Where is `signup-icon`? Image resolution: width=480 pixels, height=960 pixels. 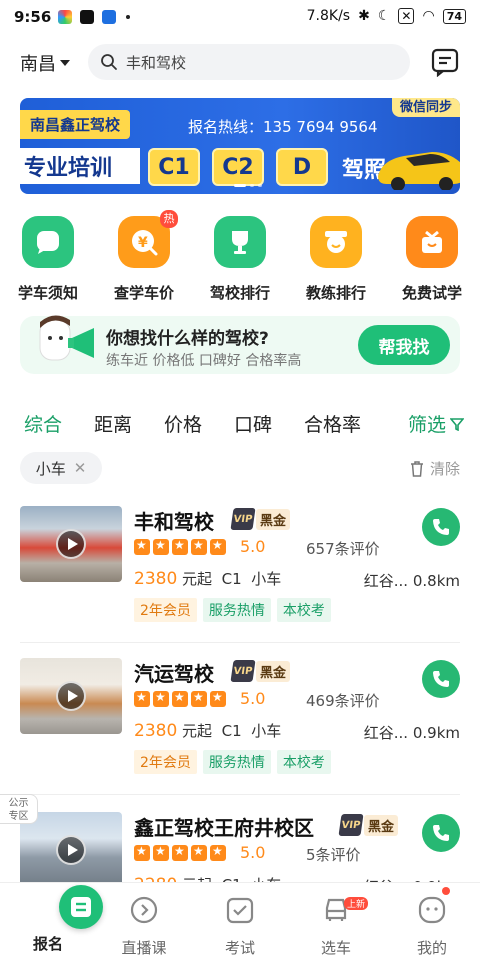
signup-icon is located at coordinates (68, 907).